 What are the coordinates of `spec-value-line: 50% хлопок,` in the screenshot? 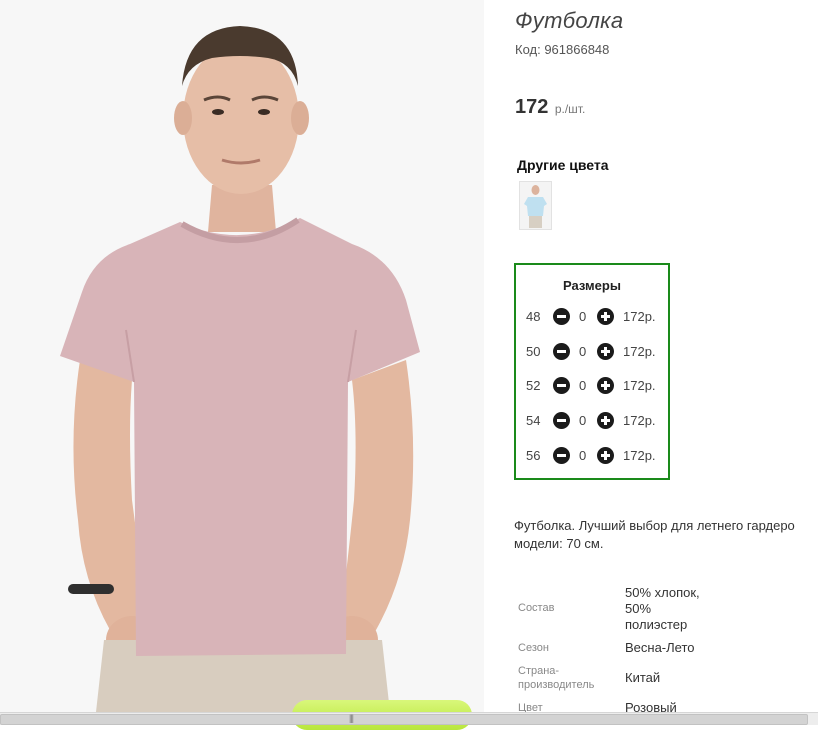 It's located at (662, 592).